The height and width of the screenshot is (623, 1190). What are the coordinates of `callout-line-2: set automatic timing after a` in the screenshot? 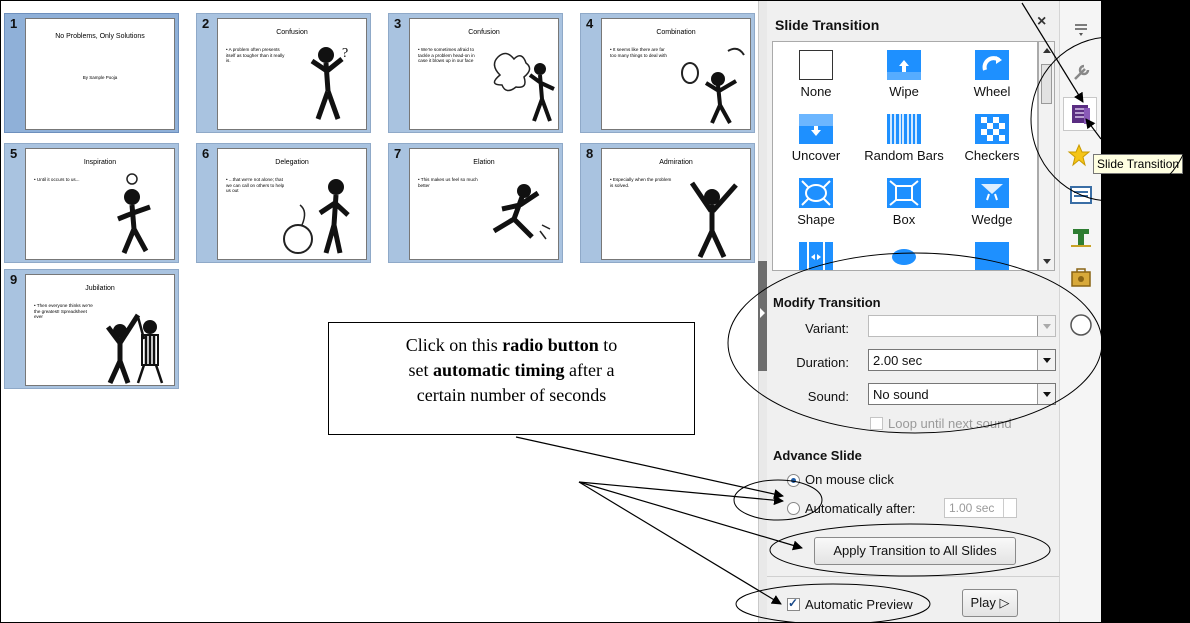 It's located at (511, 370).